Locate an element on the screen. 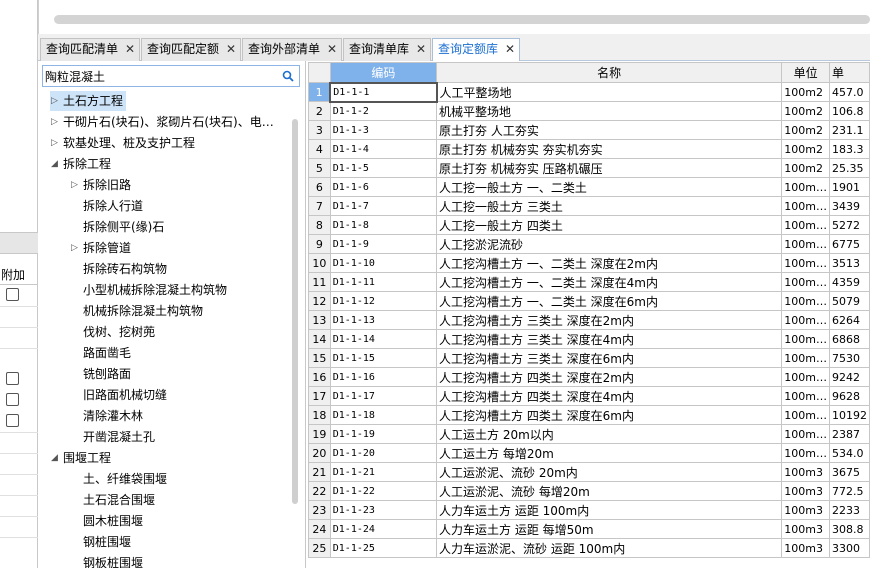 This screenshot has width=870, height=568. table-row: 12 D1-1-12 人工挖沟槽土方 一、二类土 深度在6m内 100m… 5079 is located at coordinates (589, 301).